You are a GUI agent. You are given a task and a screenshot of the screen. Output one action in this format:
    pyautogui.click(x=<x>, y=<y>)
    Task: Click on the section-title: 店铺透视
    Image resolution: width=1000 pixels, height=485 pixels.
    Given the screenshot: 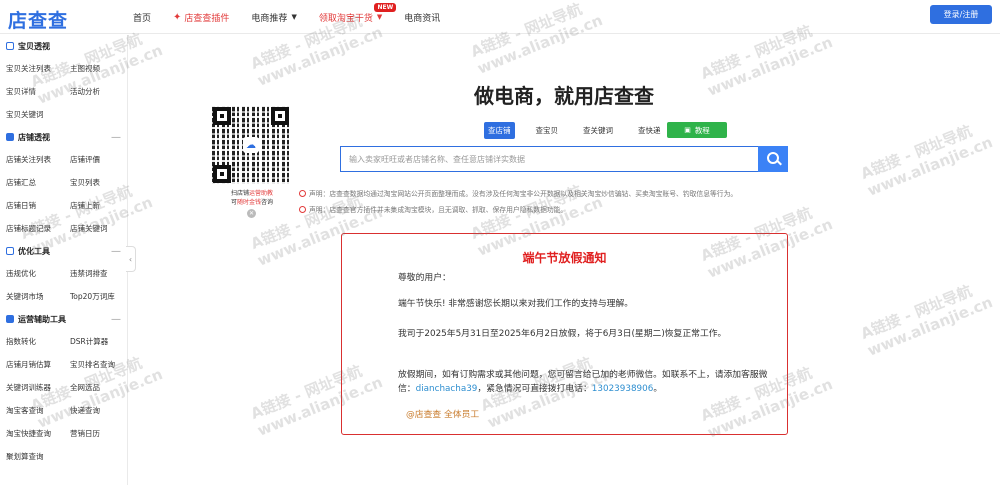 What is the action you would take?
    pyautogui.click(x=34, y=137)
    